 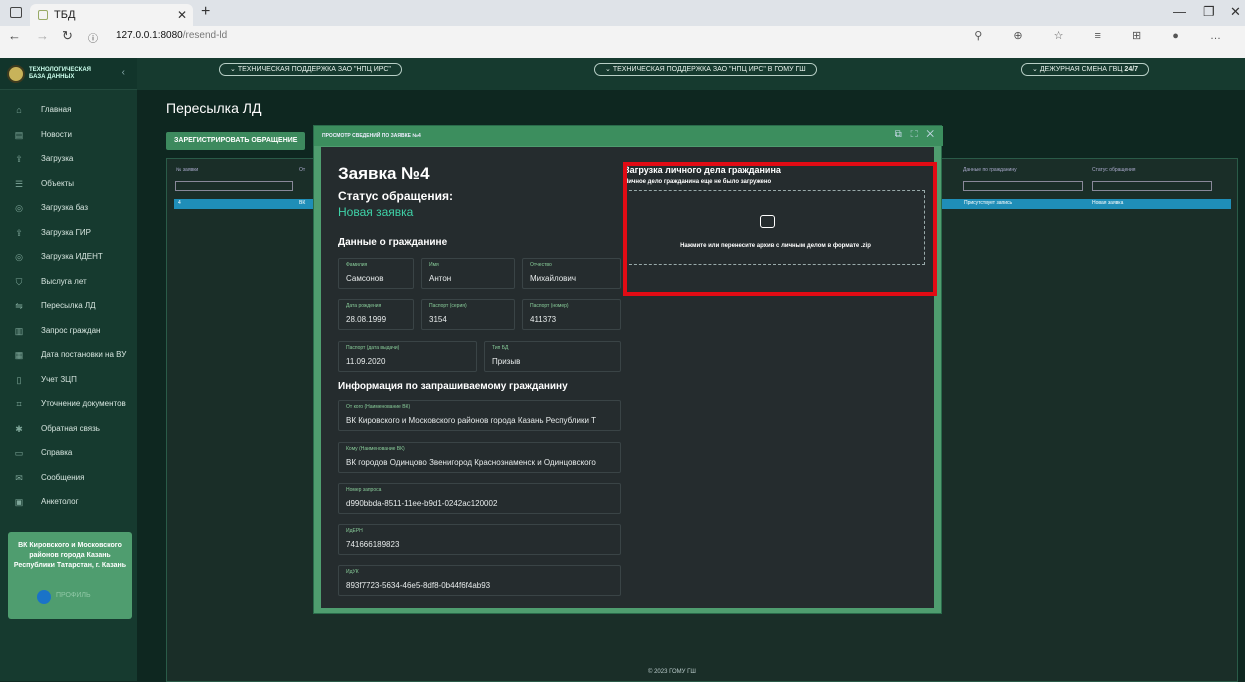 What do you see at coordinates (16, 74) in the screenshot?
I see `emblem-icon` at bounding box center [16, 74].